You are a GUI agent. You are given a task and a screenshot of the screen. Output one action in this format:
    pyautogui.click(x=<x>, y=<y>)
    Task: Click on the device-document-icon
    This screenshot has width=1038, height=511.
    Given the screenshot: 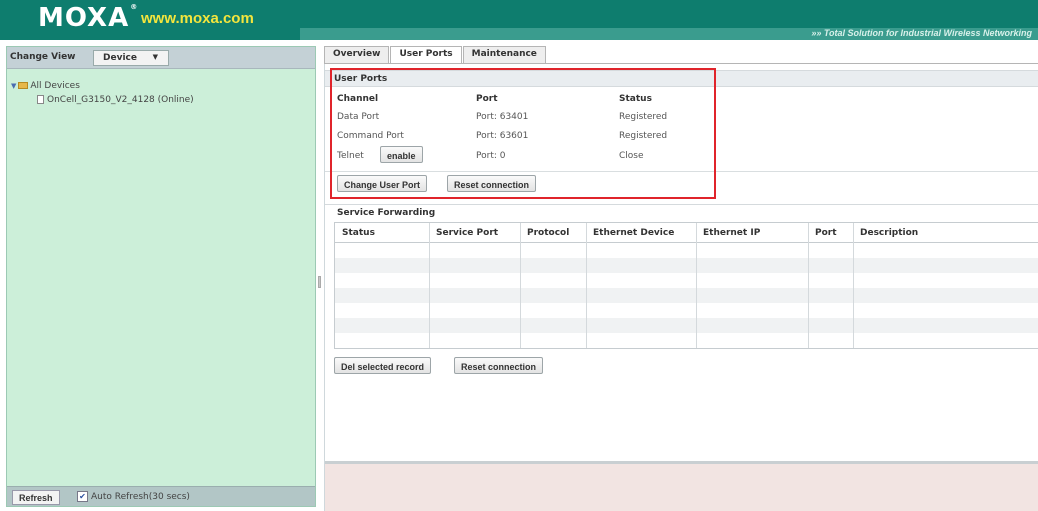 What is the action you would take?
    pyautogui.click(x=40, y=99)
    